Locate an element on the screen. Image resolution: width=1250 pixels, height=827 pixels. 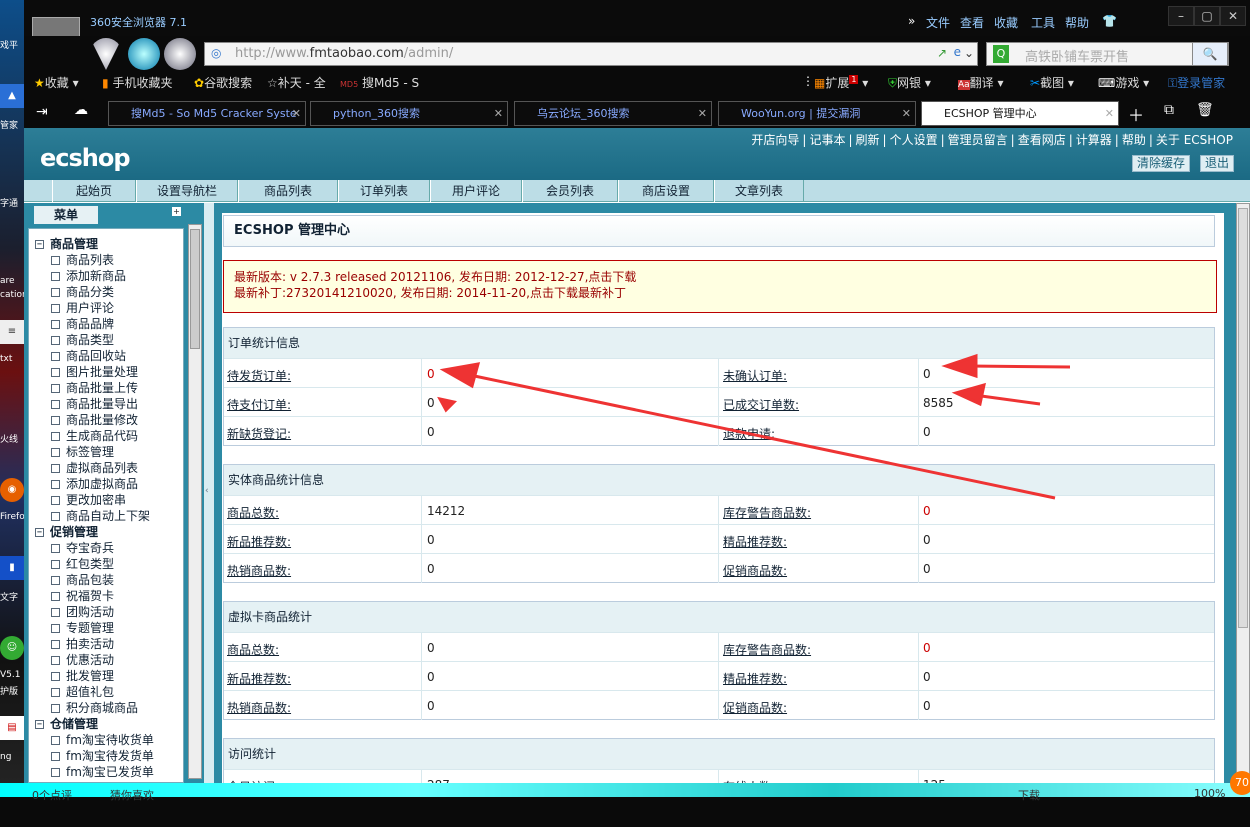
menu-item: fm淘宝待收货单 is located at coordinates (102, 739).